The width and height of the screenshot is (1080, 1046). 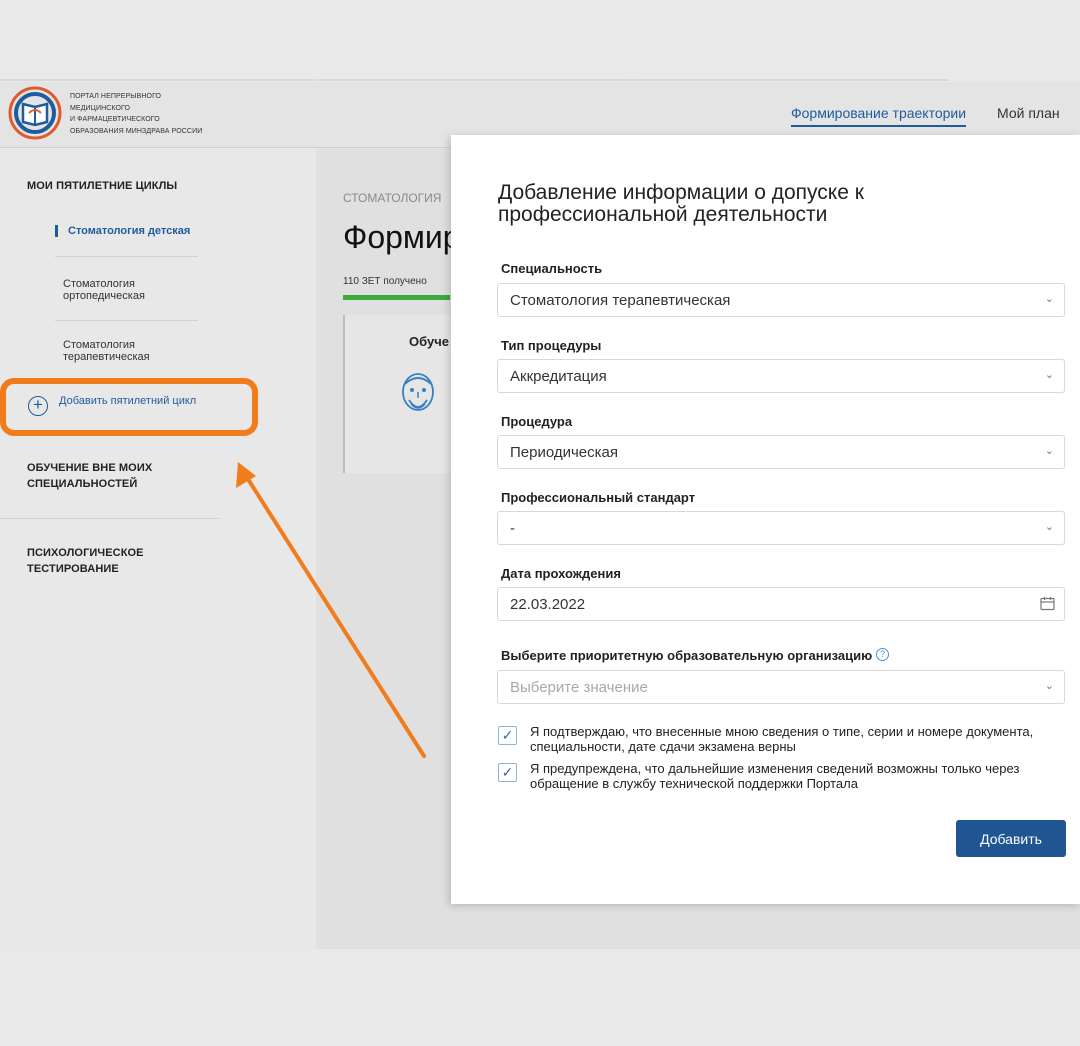 What do you see at coordinates (102, 186) in the screenshot?
I see `cycles-heading: Мои пятилетние циклы` at bounding box center [102, 186].